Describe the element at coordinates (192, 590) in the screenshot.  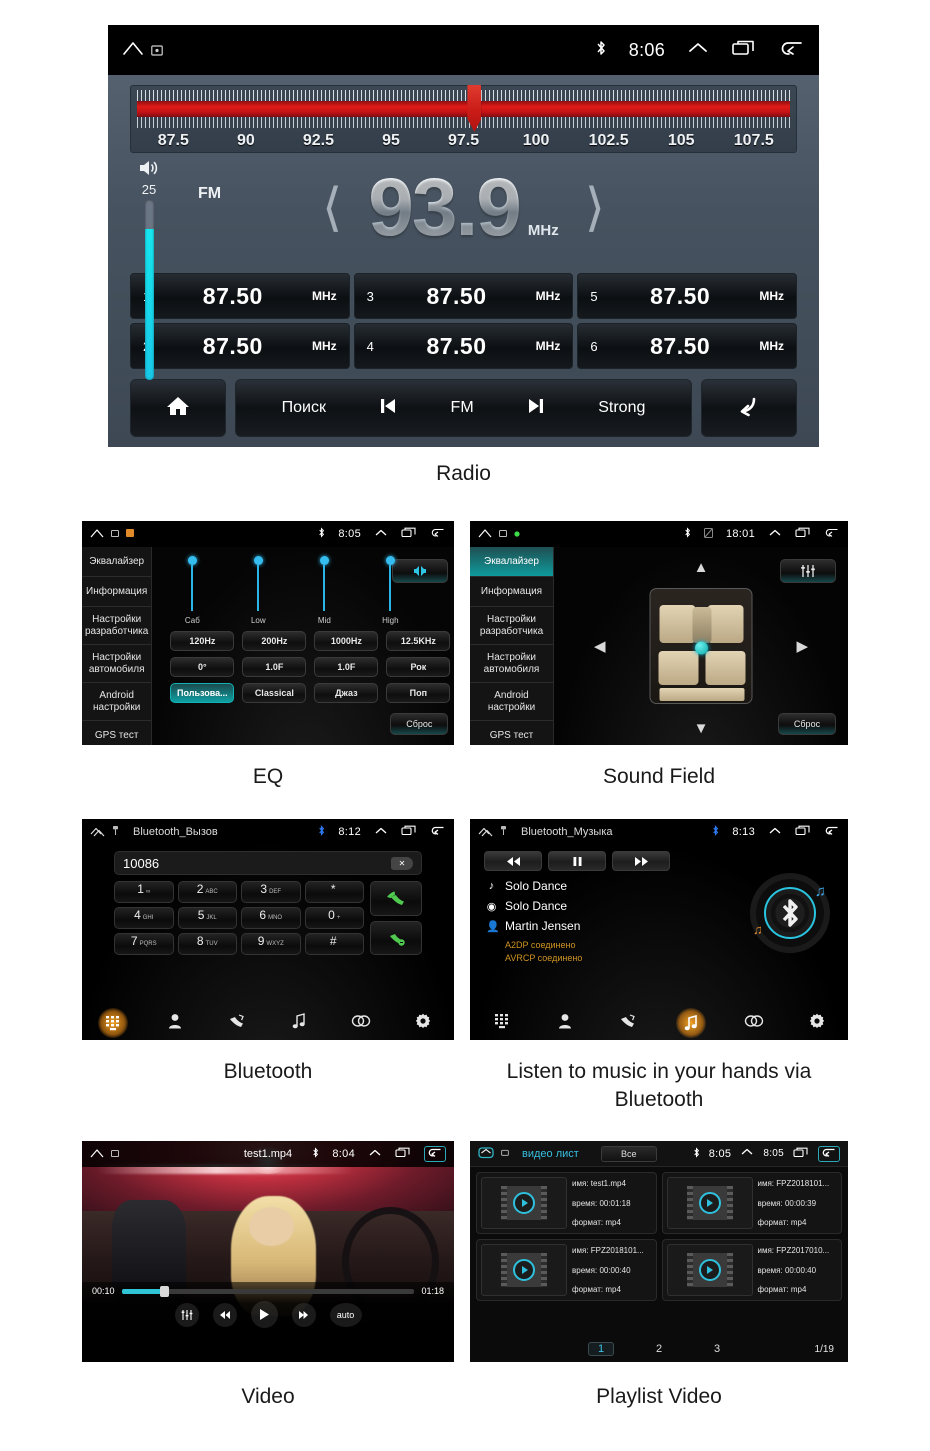
I see `eq-slider: Саб` at that location.